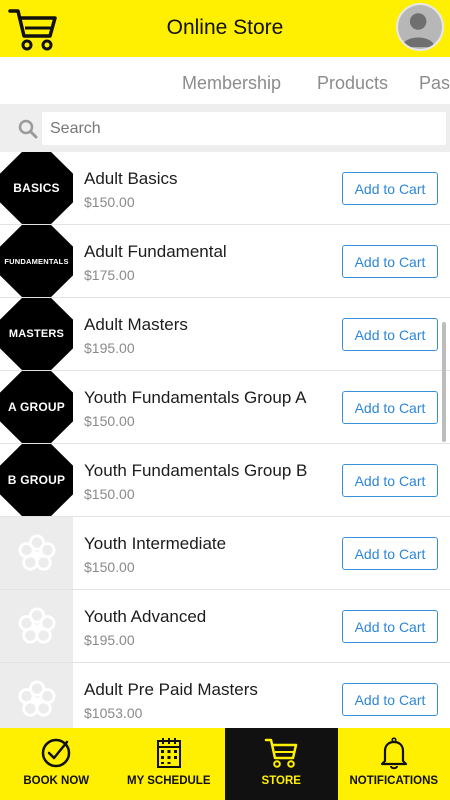 The image size is (450, 800). I want to click on search-bar, so click(225, 128).